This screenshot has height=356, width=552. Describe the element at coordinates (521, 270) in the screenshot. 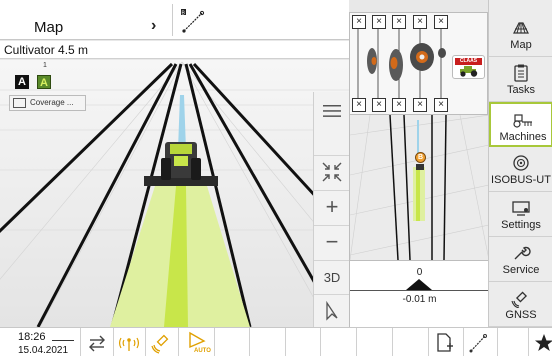

I see `nav-label: Service` at that location.